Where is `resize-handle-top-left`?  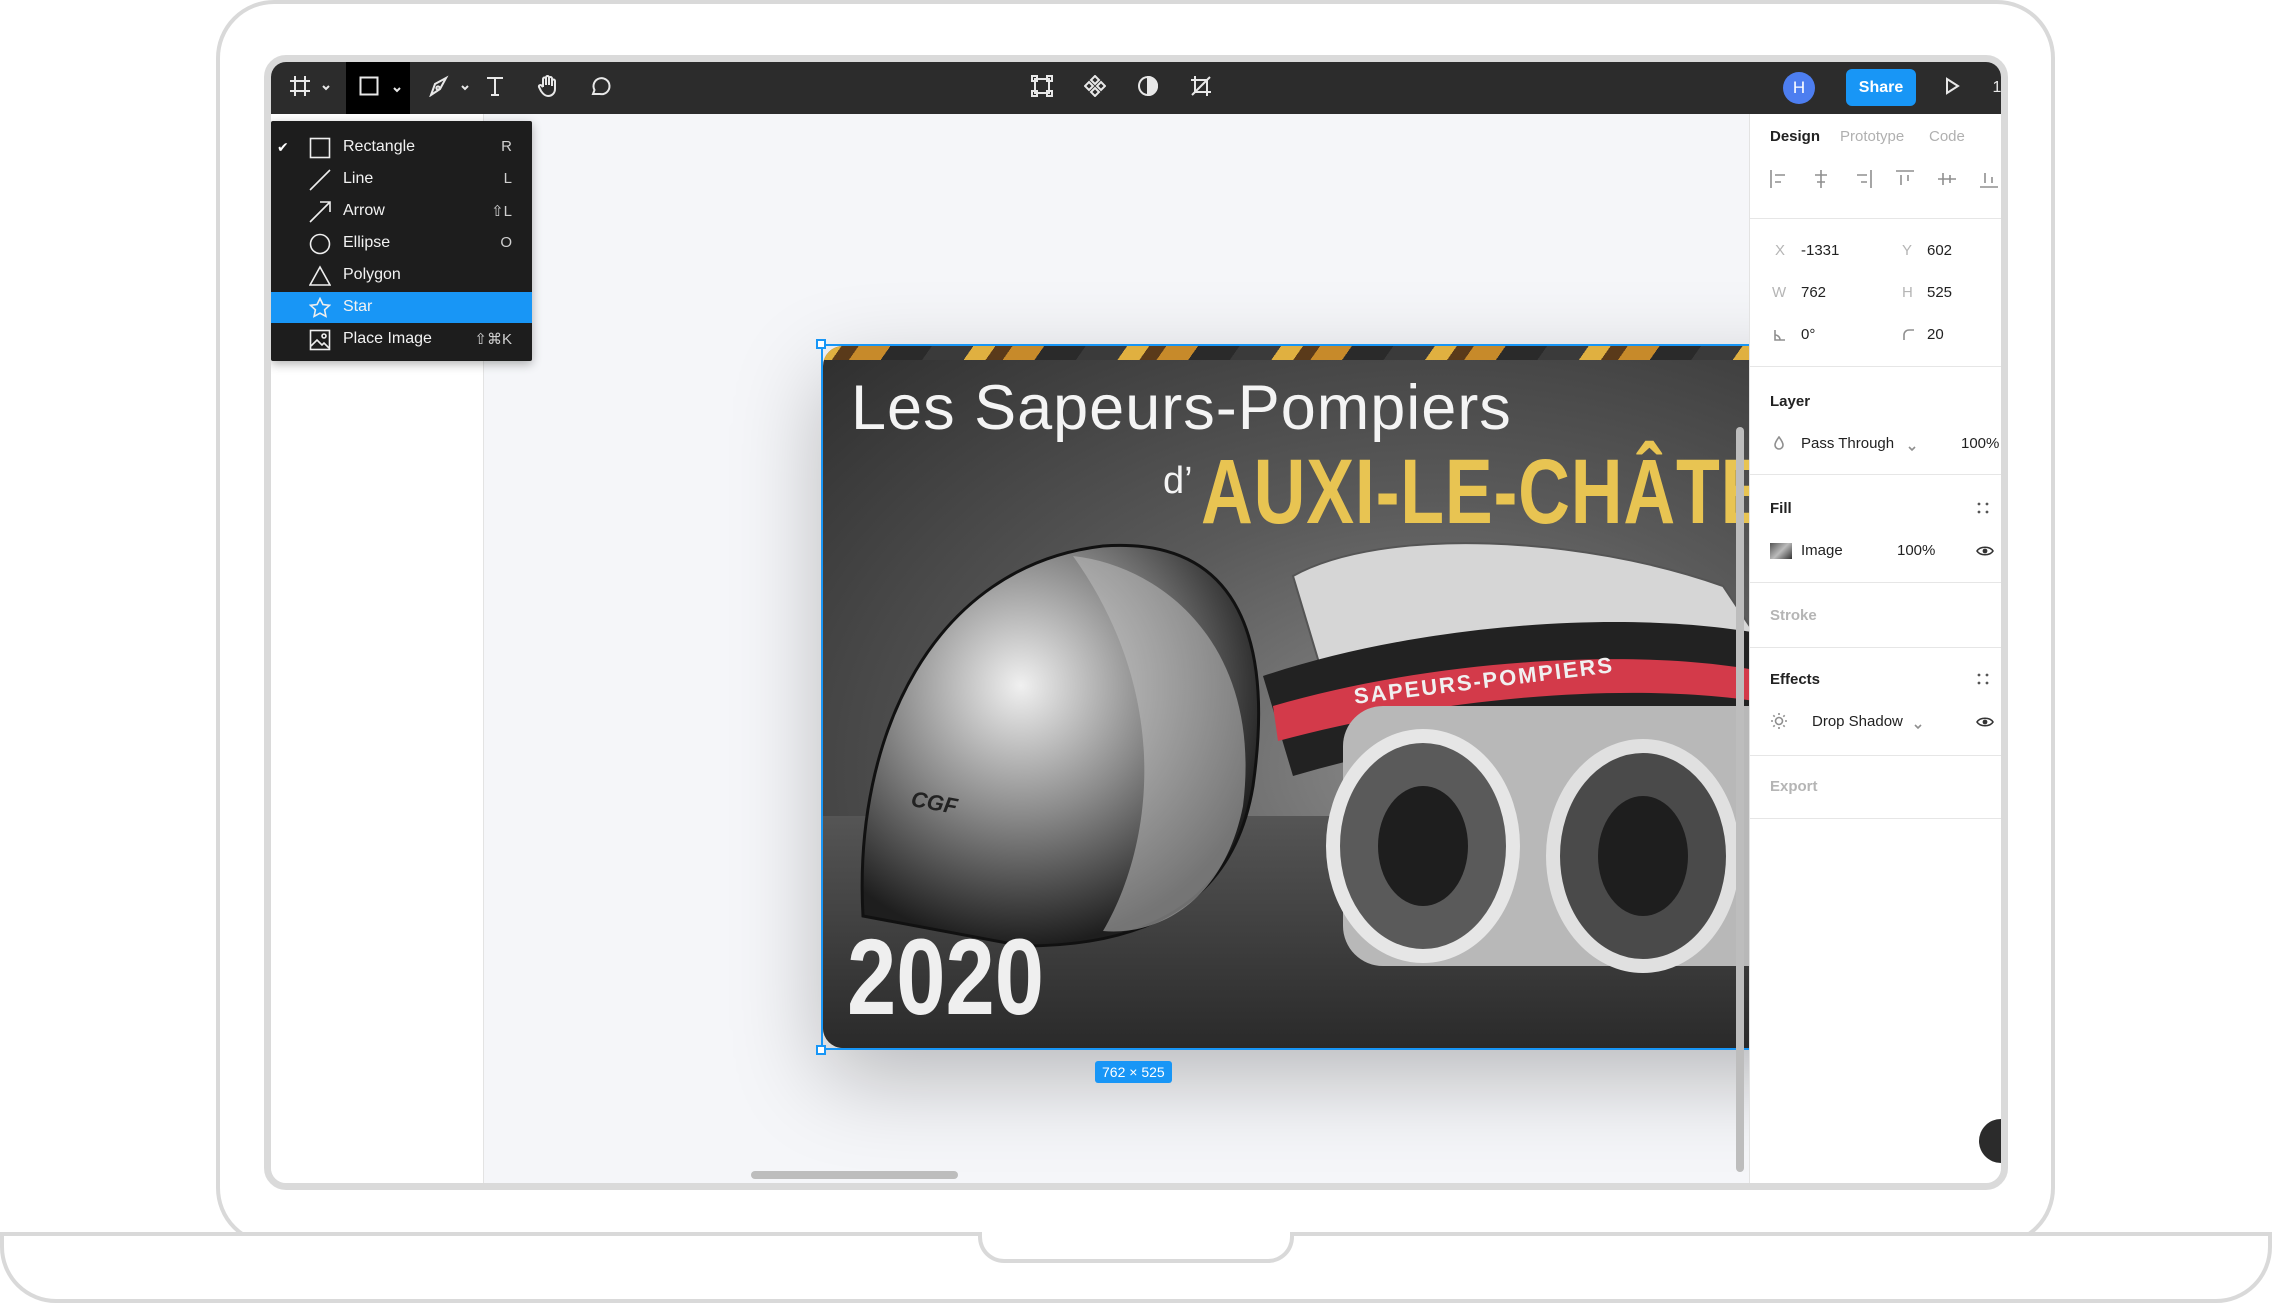
resize-handle-top-left is located at coordinates (821, 344).